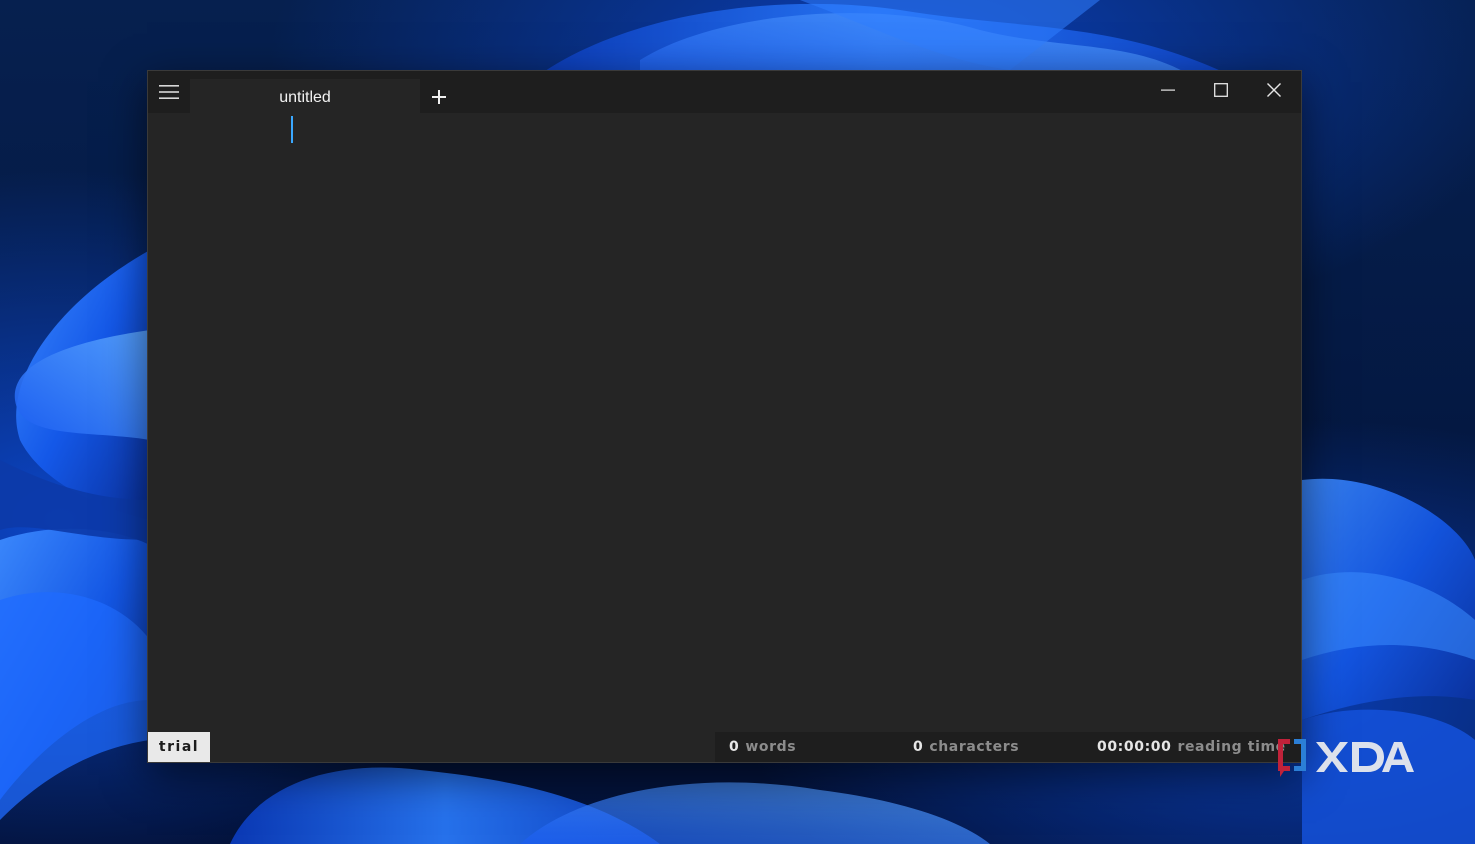 The height and width of the screenshot is (844, 1475). I want to click on add-tab-button, so click(439, 97).